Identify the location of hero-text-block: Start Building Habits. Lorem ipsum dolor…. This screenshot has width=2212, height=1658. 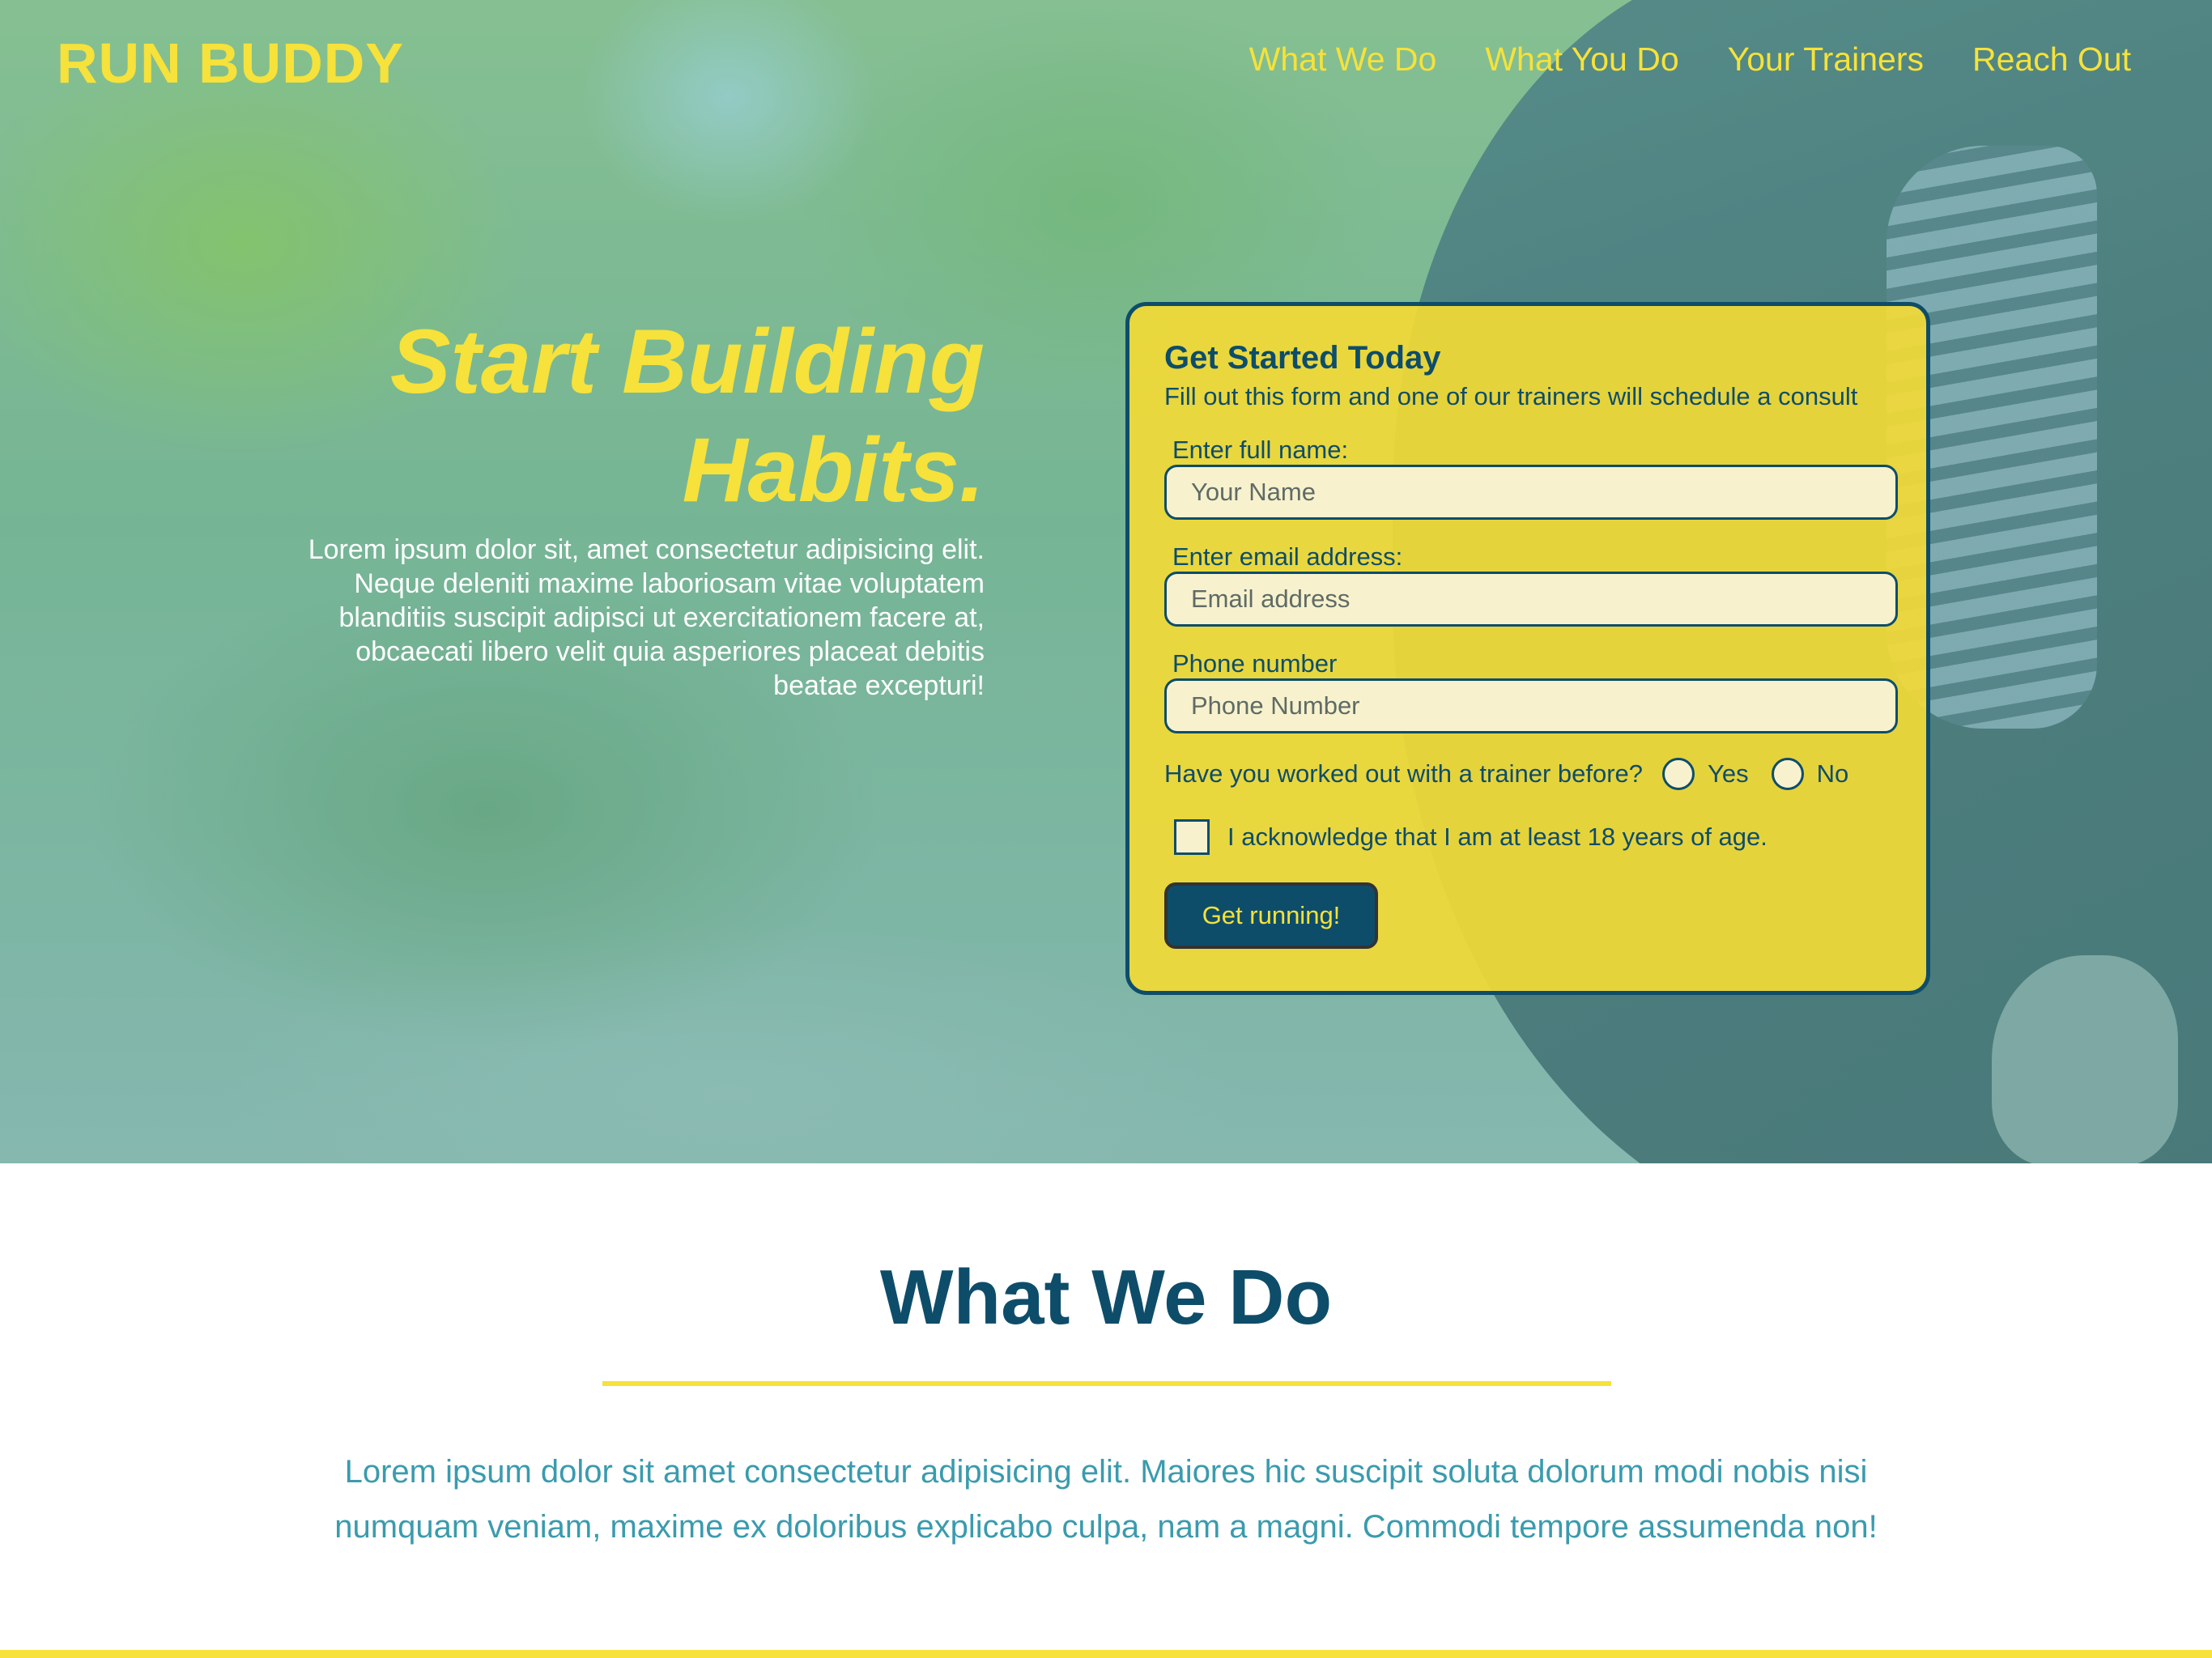
(626, 505).